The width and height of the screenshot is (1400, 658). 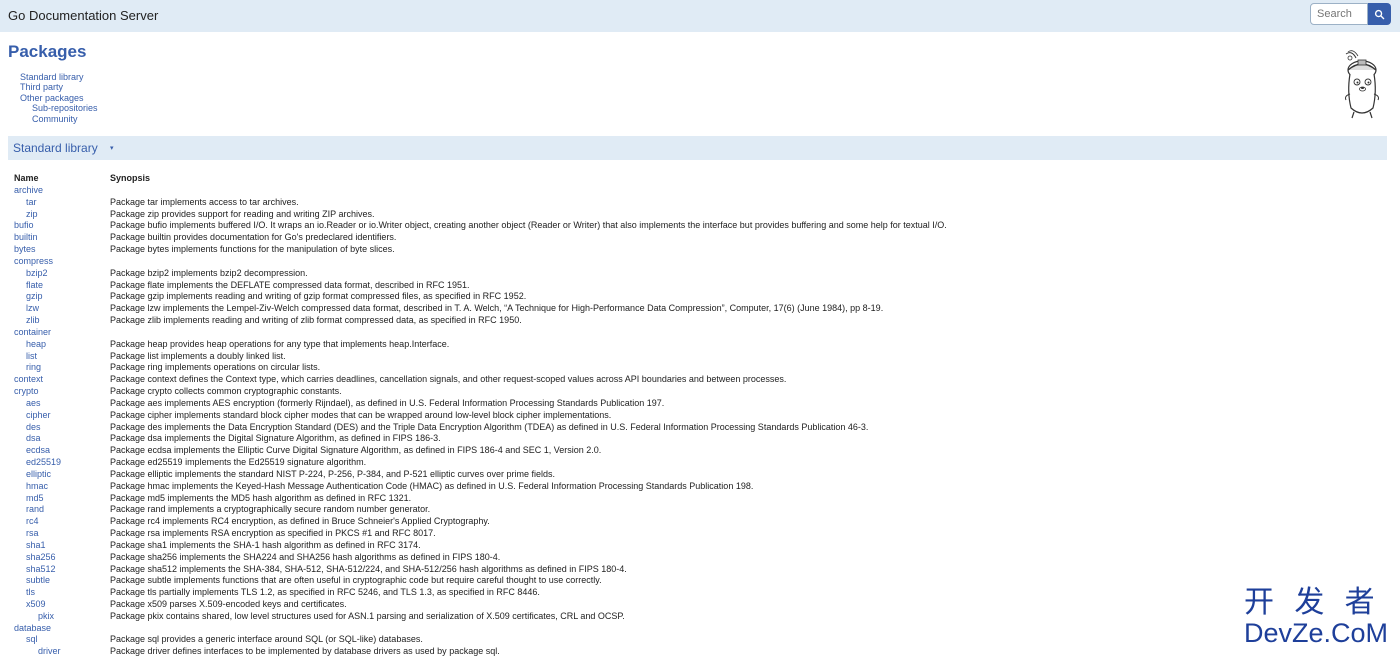 I want to click on package-link-rc4: rc4, so click(x=32, y=522).